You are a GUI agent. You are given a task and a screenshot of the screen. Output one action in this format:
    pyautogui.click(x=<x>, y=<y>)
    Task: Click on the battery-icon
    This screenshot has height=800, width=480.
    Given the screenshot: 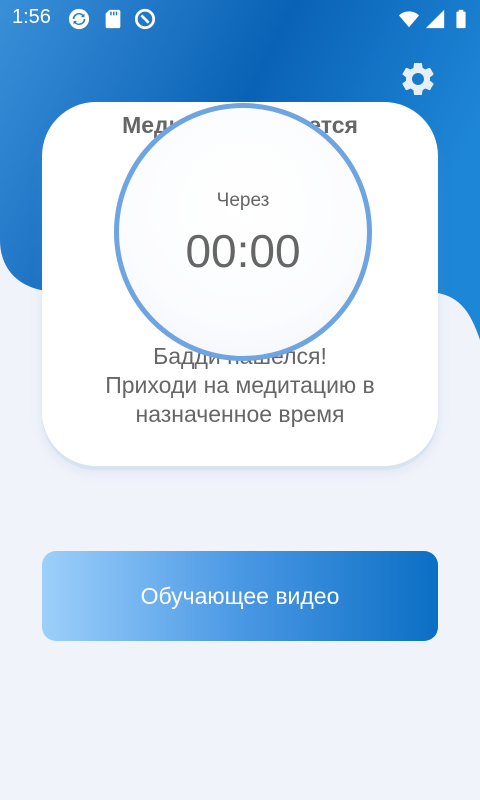 What is the action you would take?
    pyautogui.click(x=461, y=19)
    